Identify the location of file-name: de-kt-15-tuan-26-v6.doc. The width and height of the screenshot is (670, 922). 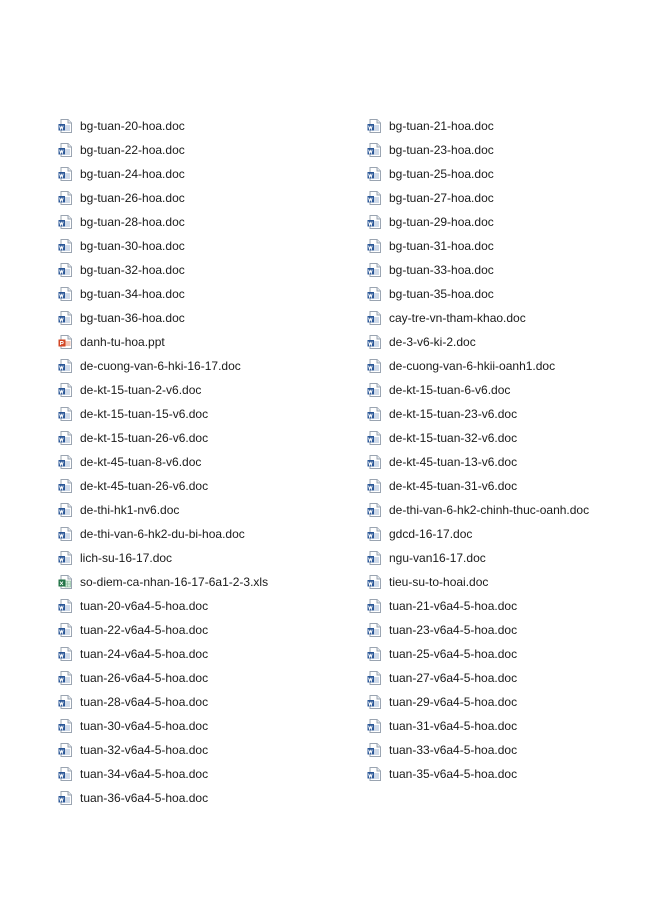
(144, 438).